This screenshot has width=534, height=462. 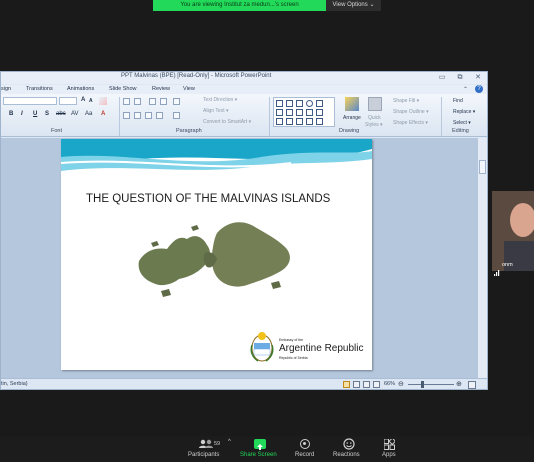 I want to click on apps-icon, so click(x=389, y=444).